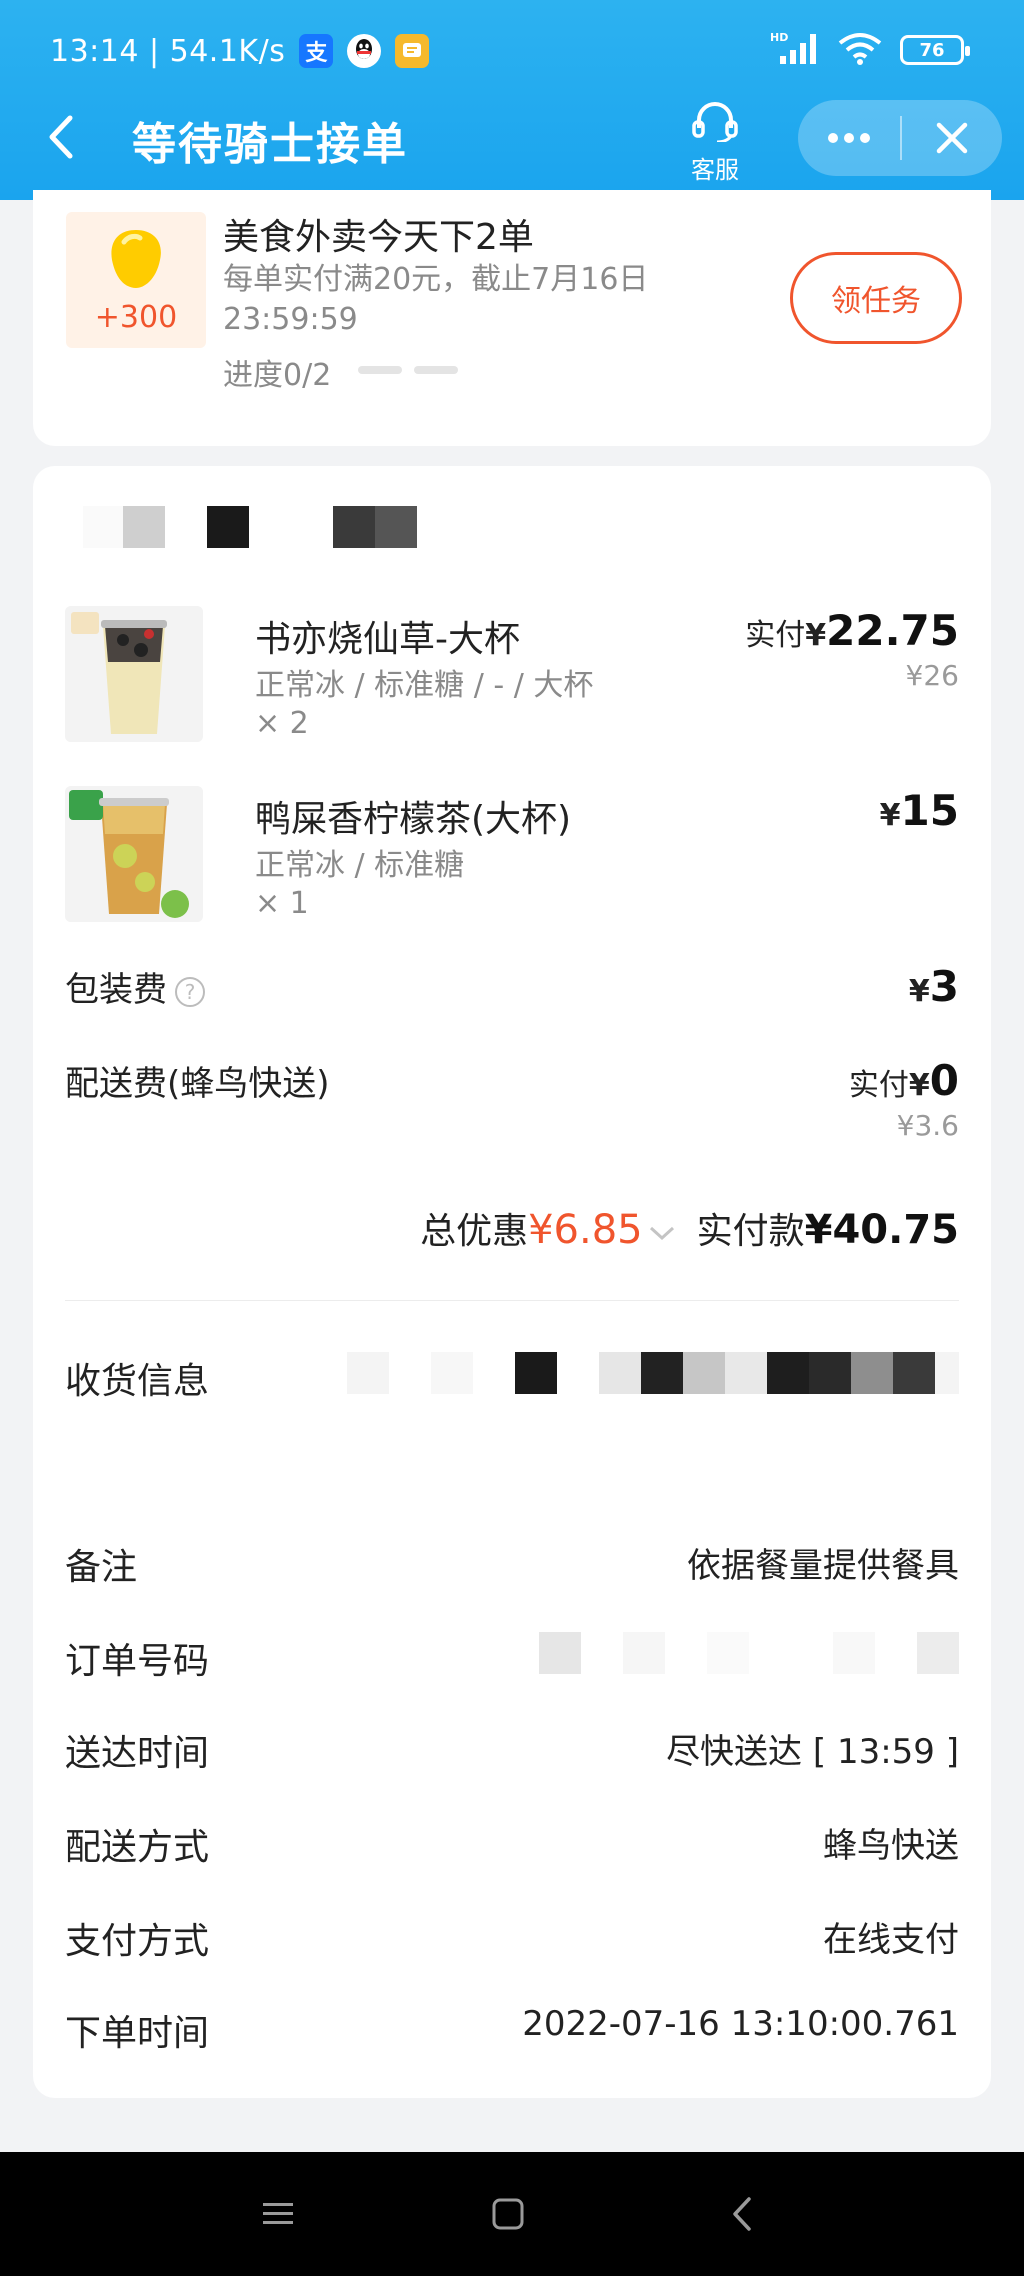  What do you see at coordinates (892, 630) in the screenshot?
I see `paid-price: 22.75` at bounding box center [892, 630].